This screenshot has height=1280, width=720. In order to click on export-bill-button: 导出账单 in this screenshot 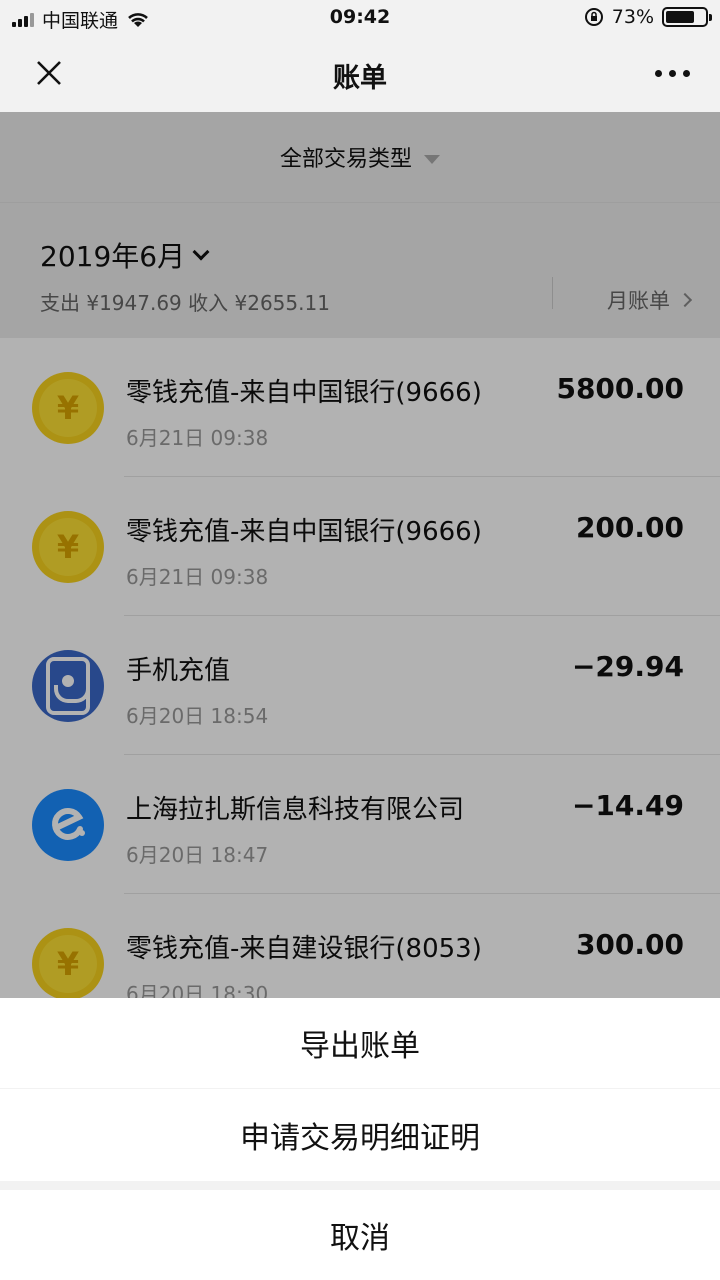, I will do `click(360, 1043)`.